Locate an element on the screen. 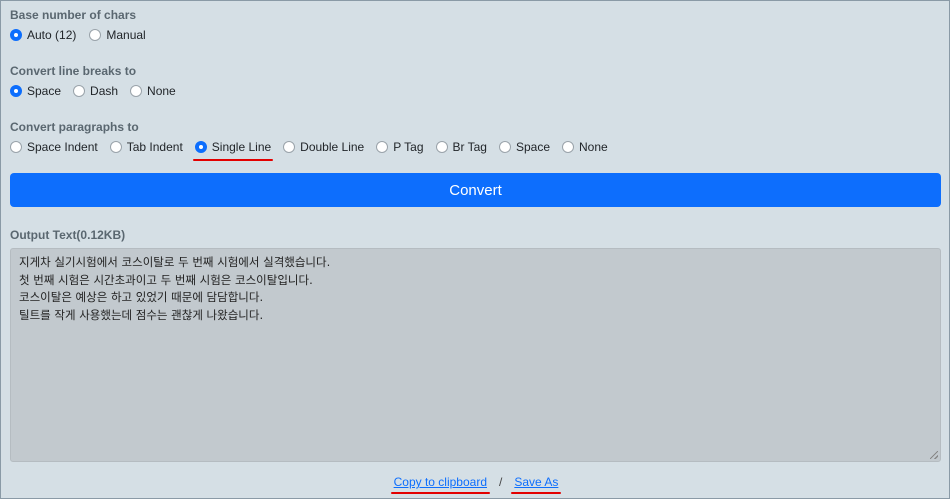 The height and width of the screenshot is (499, 950). line-breaks-radio-group: Space Dash None is located at coordinates (99, 91).